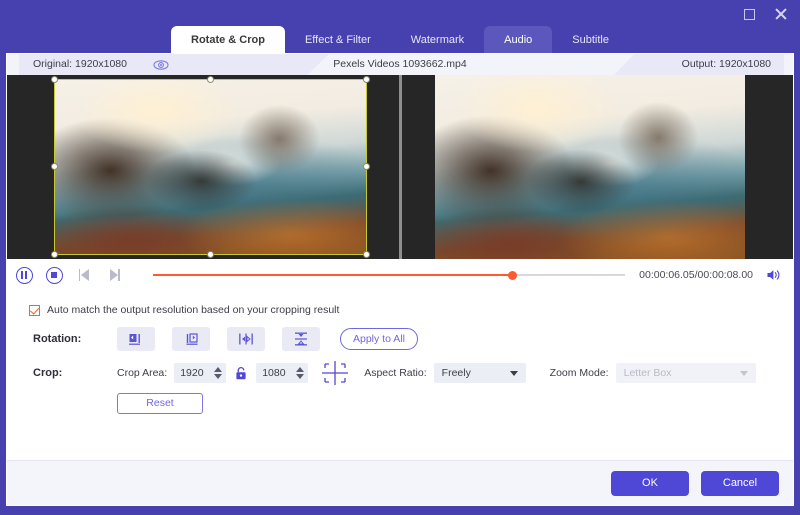 Image resolution: width=800 pixels, height=515 pixels. I want to click on crop-width-stepper: 1920, so click(200, 373).